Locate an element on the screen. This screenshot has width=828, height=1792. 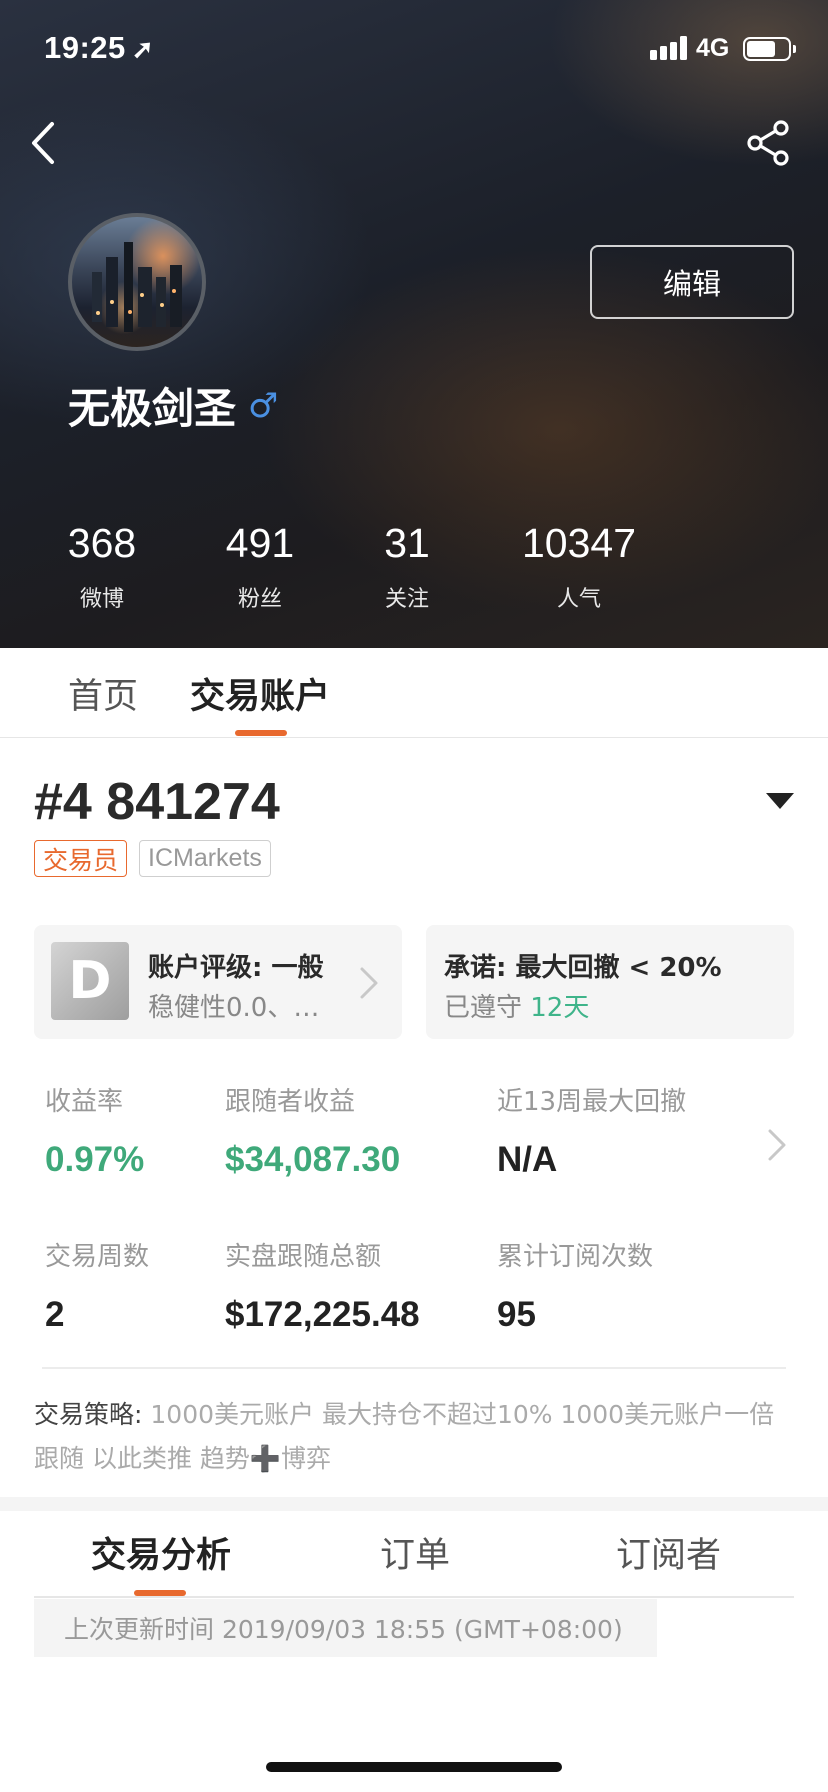
stat-label: 关注 is located at coordinates (406, 599).